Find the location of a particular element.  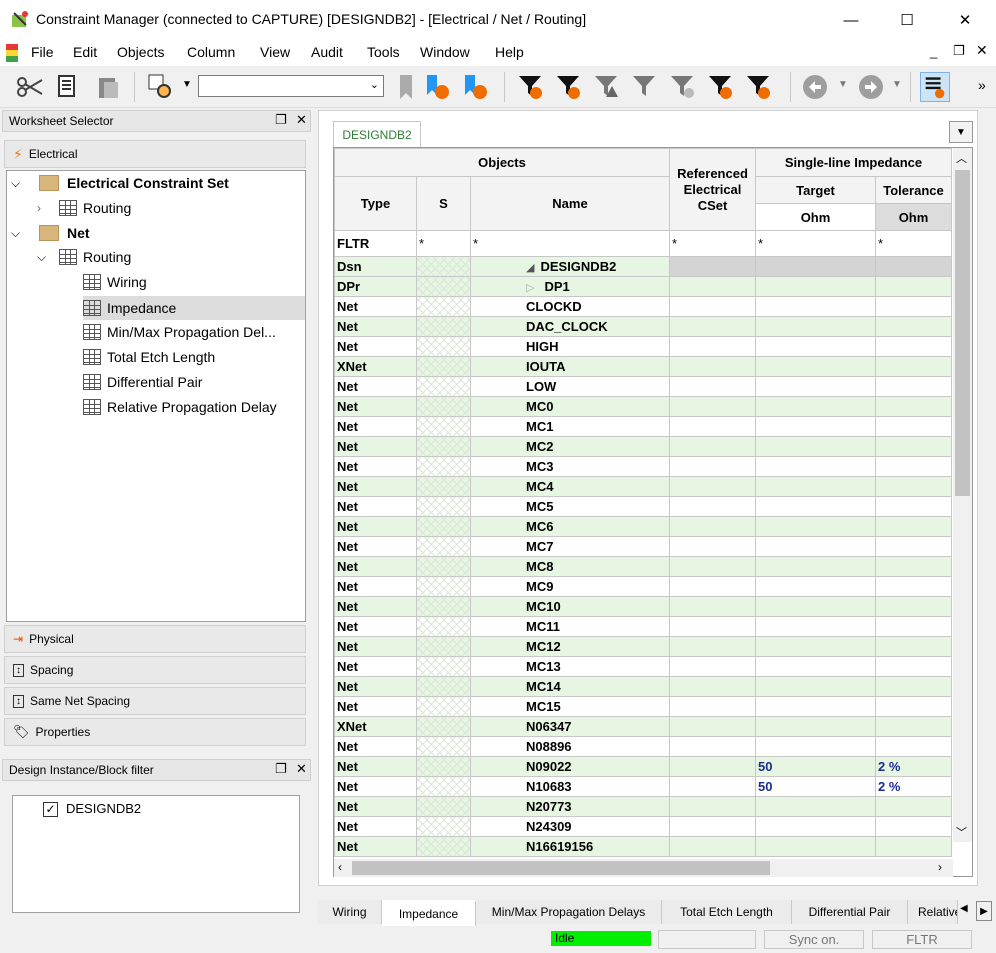

collapse-tree-icon: ◢ is located at coordinates (530, 268).